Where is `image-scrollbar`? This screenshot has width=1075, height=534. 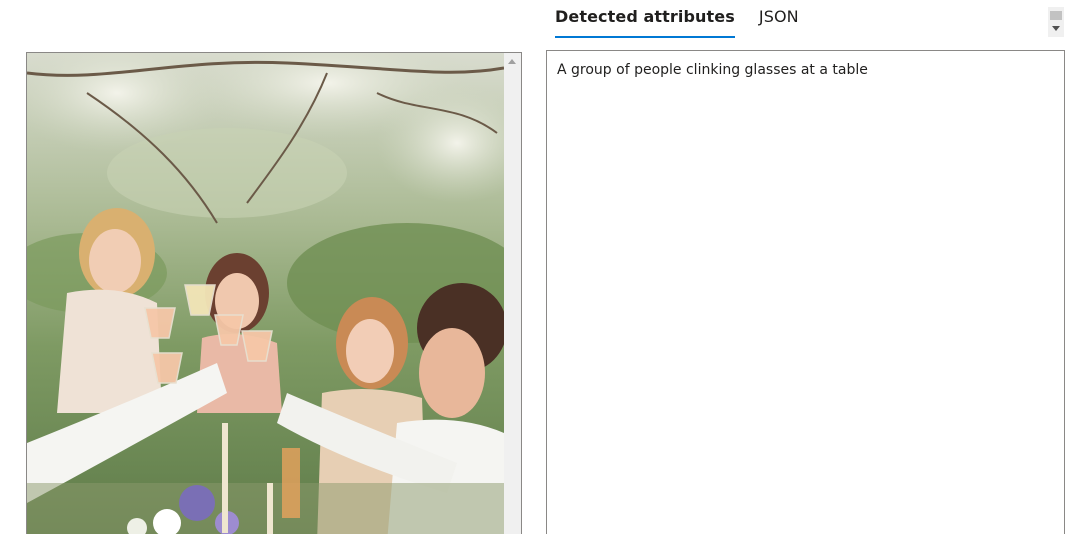 image-scrollbar is located at coordinates (512, 293).